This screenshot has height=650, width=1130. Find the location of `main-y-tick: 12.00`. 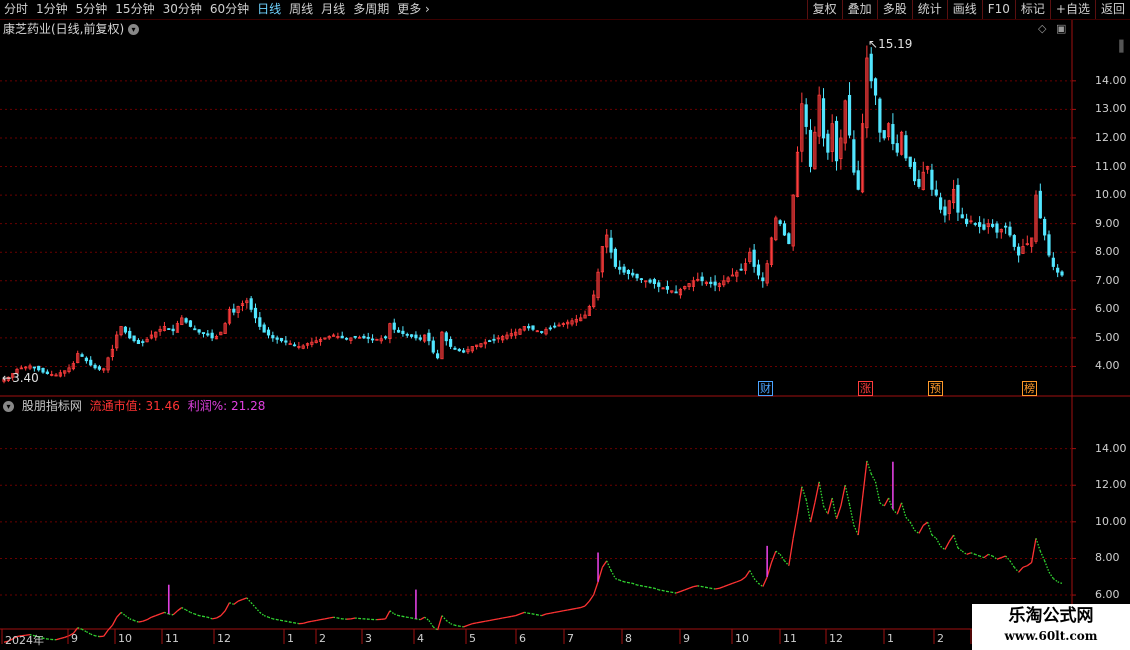

main-y-tick: 12.00 is located at coordinates (1111, 137).